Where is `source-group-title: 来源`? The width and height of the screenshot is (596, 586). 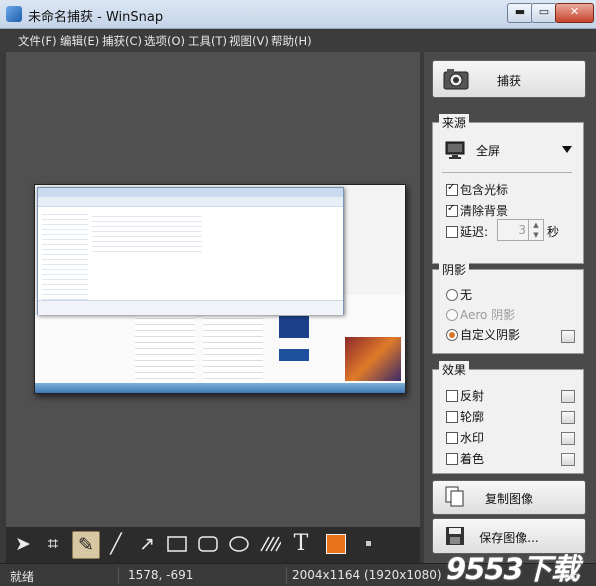 source-group-title: 来源 is located at coordinates (454, 122).